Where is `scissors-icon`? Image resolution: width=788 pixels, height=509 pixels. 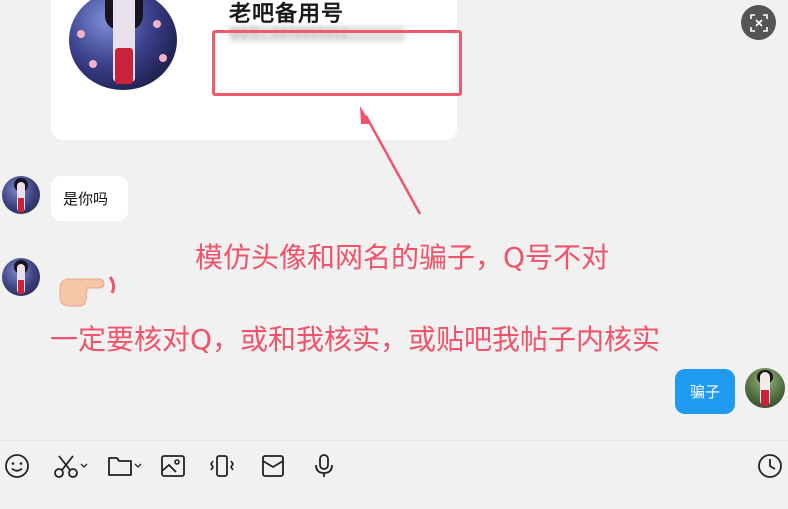 scissors-icon is located at coordinates (66, 466).